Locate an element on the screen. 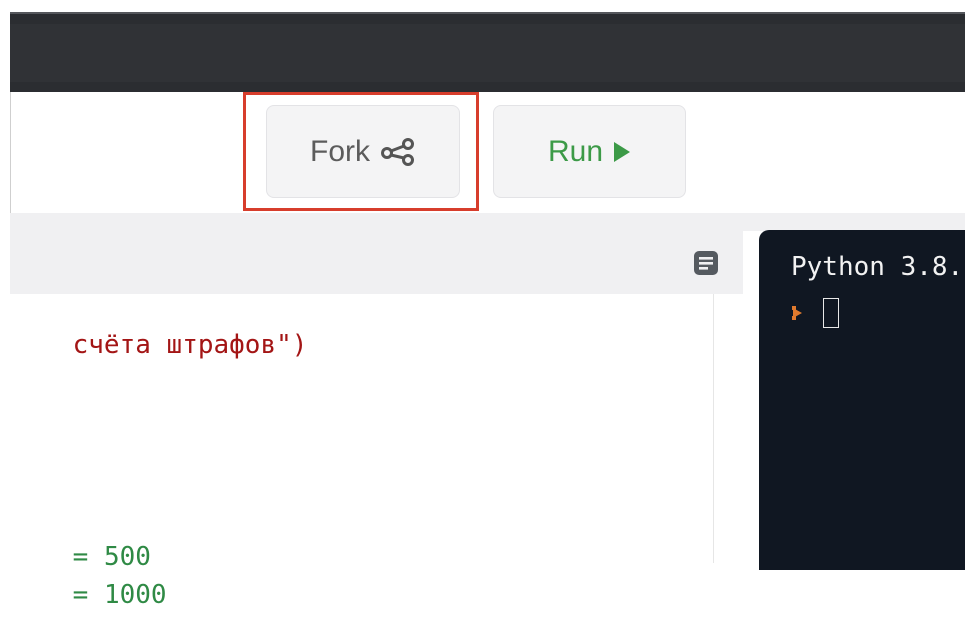 This screenshot has width=965, height=640. editor-scrollbar is located at coordinates (728, 428).